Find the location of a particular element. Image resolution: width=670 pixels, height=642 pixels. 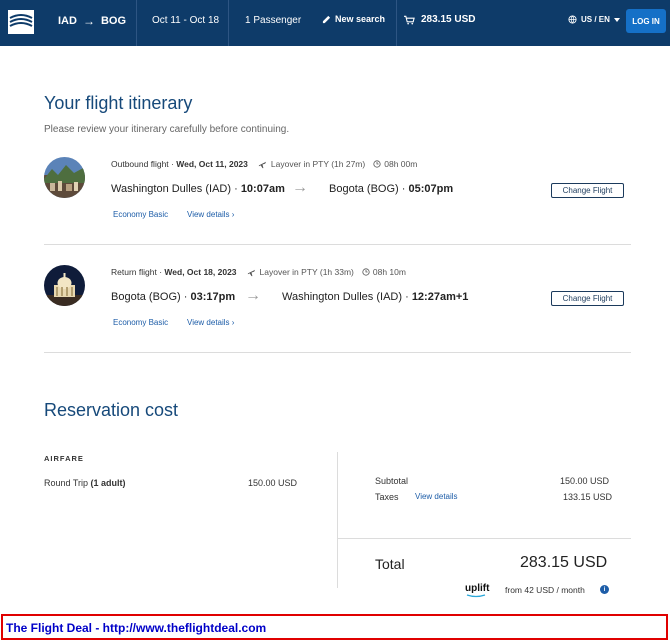

info-icon: i is located at coordinates (604, 589).